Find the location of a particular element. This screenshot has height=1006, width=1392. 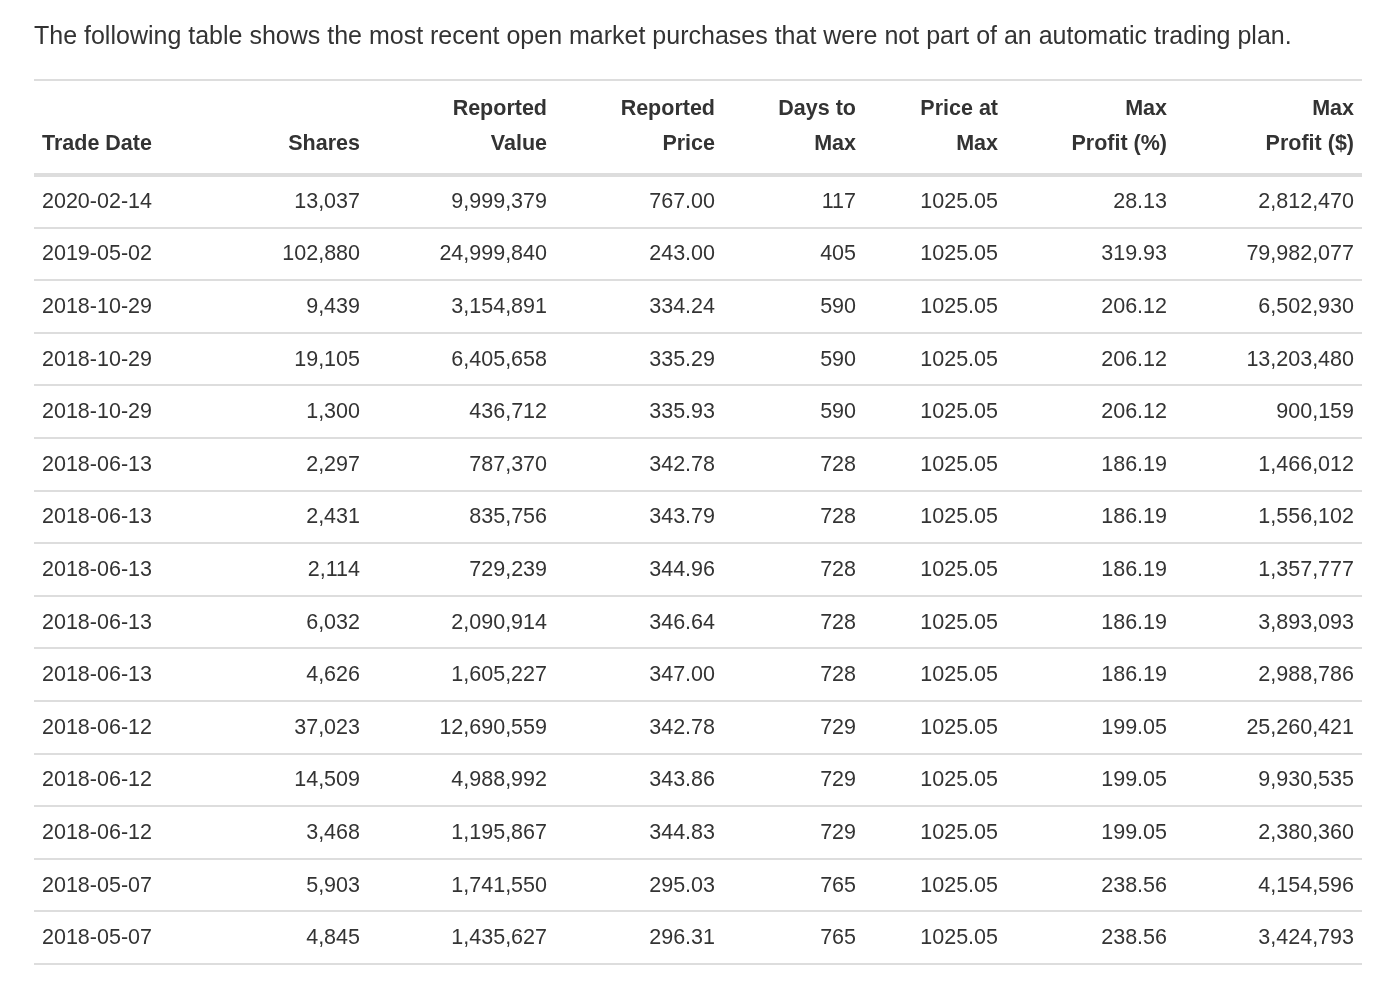

column-header: Max Profit ($) is located at coordinates (1268, 127).